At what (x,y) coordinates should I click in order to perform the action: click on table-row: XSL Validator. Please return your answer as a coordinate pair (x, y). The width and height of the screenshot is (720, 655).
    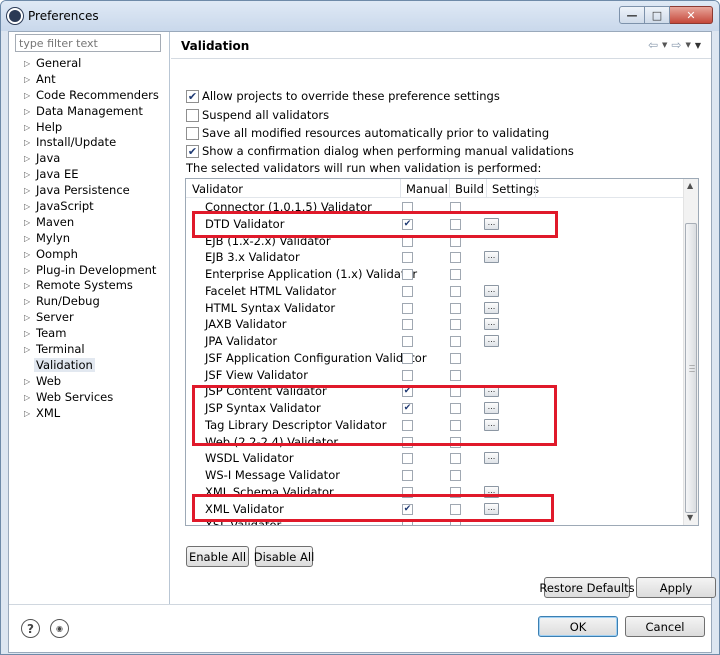
    Looking at the image, I should click on (435, 521).